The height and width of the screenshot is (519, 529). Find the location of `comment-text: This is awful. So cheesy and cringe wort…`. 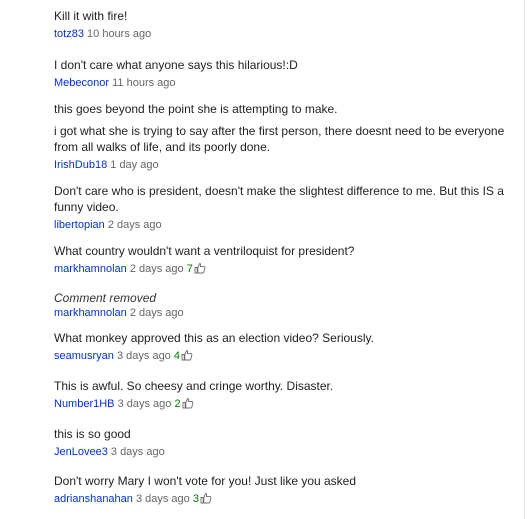

comment-text: This is awful. So cheesy and cringe wort… is located at coordinates (194, 386).